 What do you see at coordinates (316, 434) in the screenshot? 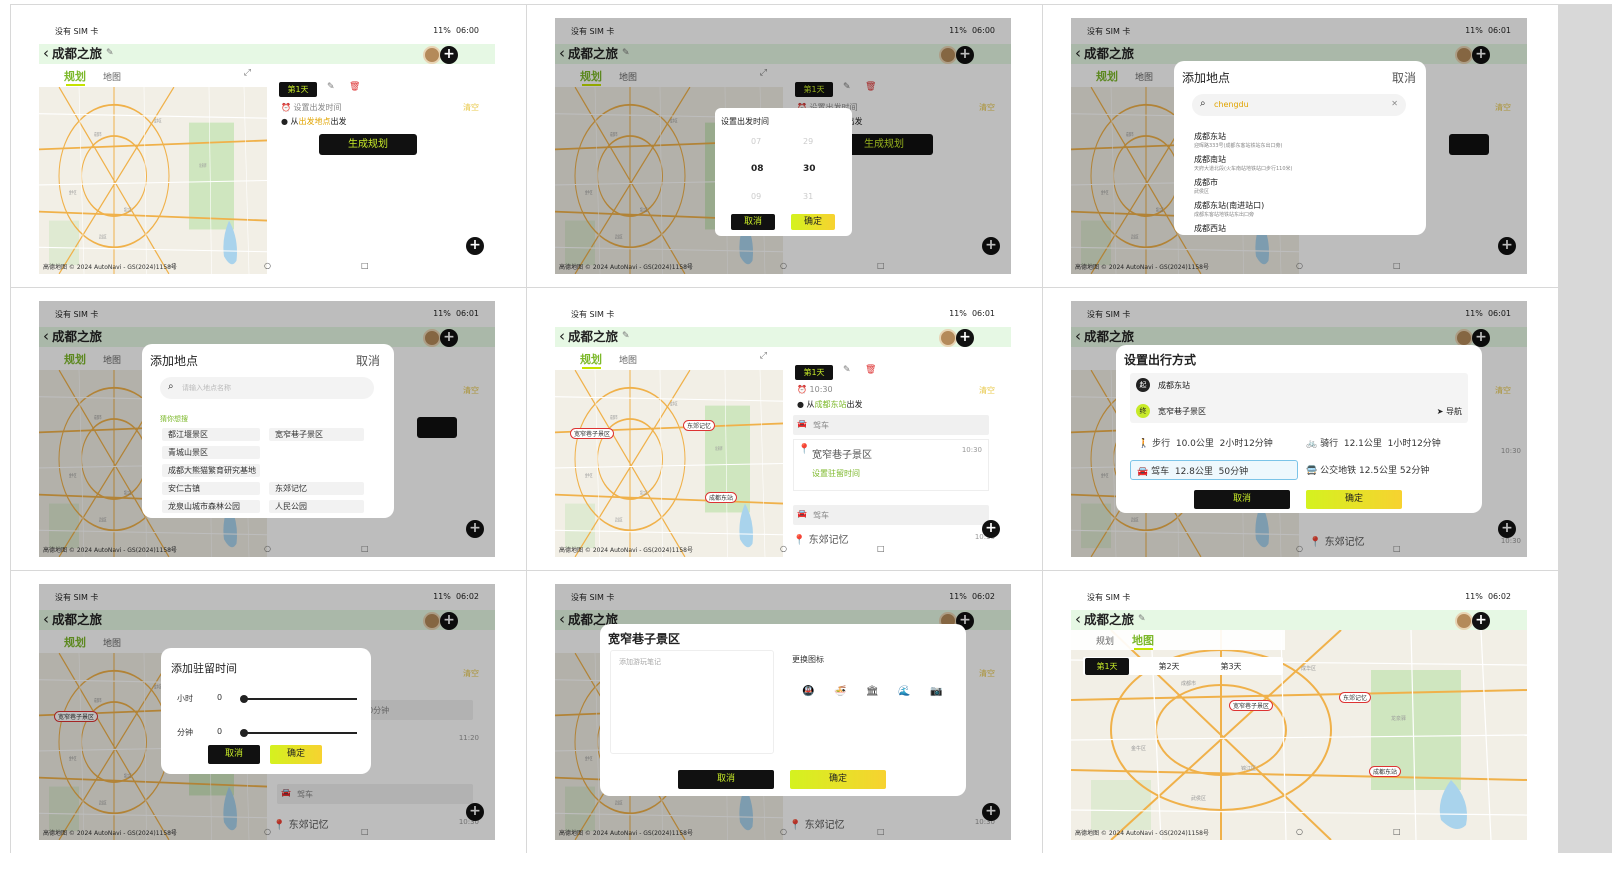
I see `suggestion-item: 宽窄巷子景区` at bounding box center [316, 434].